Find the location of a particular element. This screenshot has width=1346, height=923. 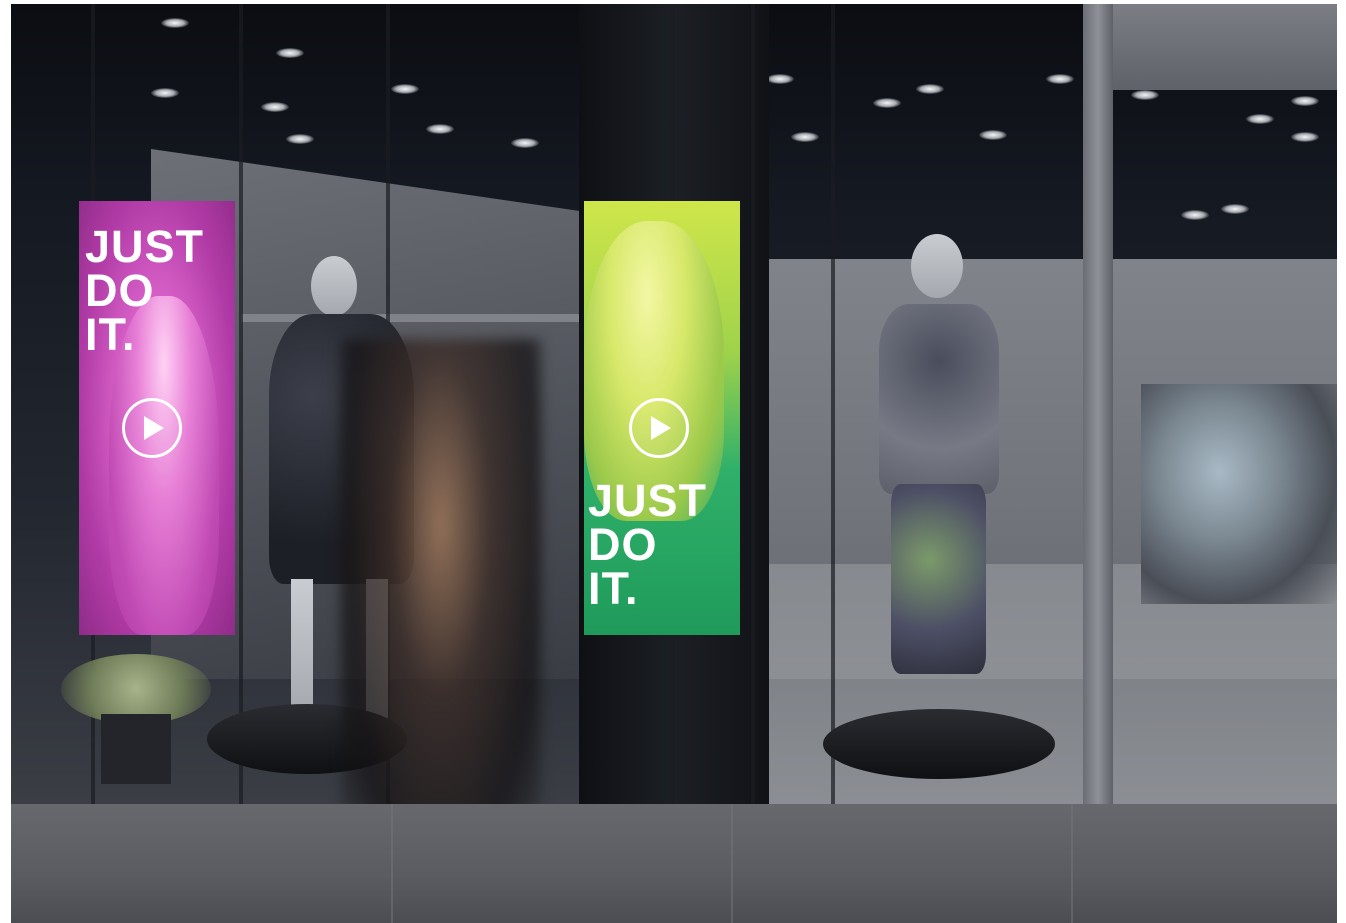

mannequin-pants is located at coordinates (938, 579).